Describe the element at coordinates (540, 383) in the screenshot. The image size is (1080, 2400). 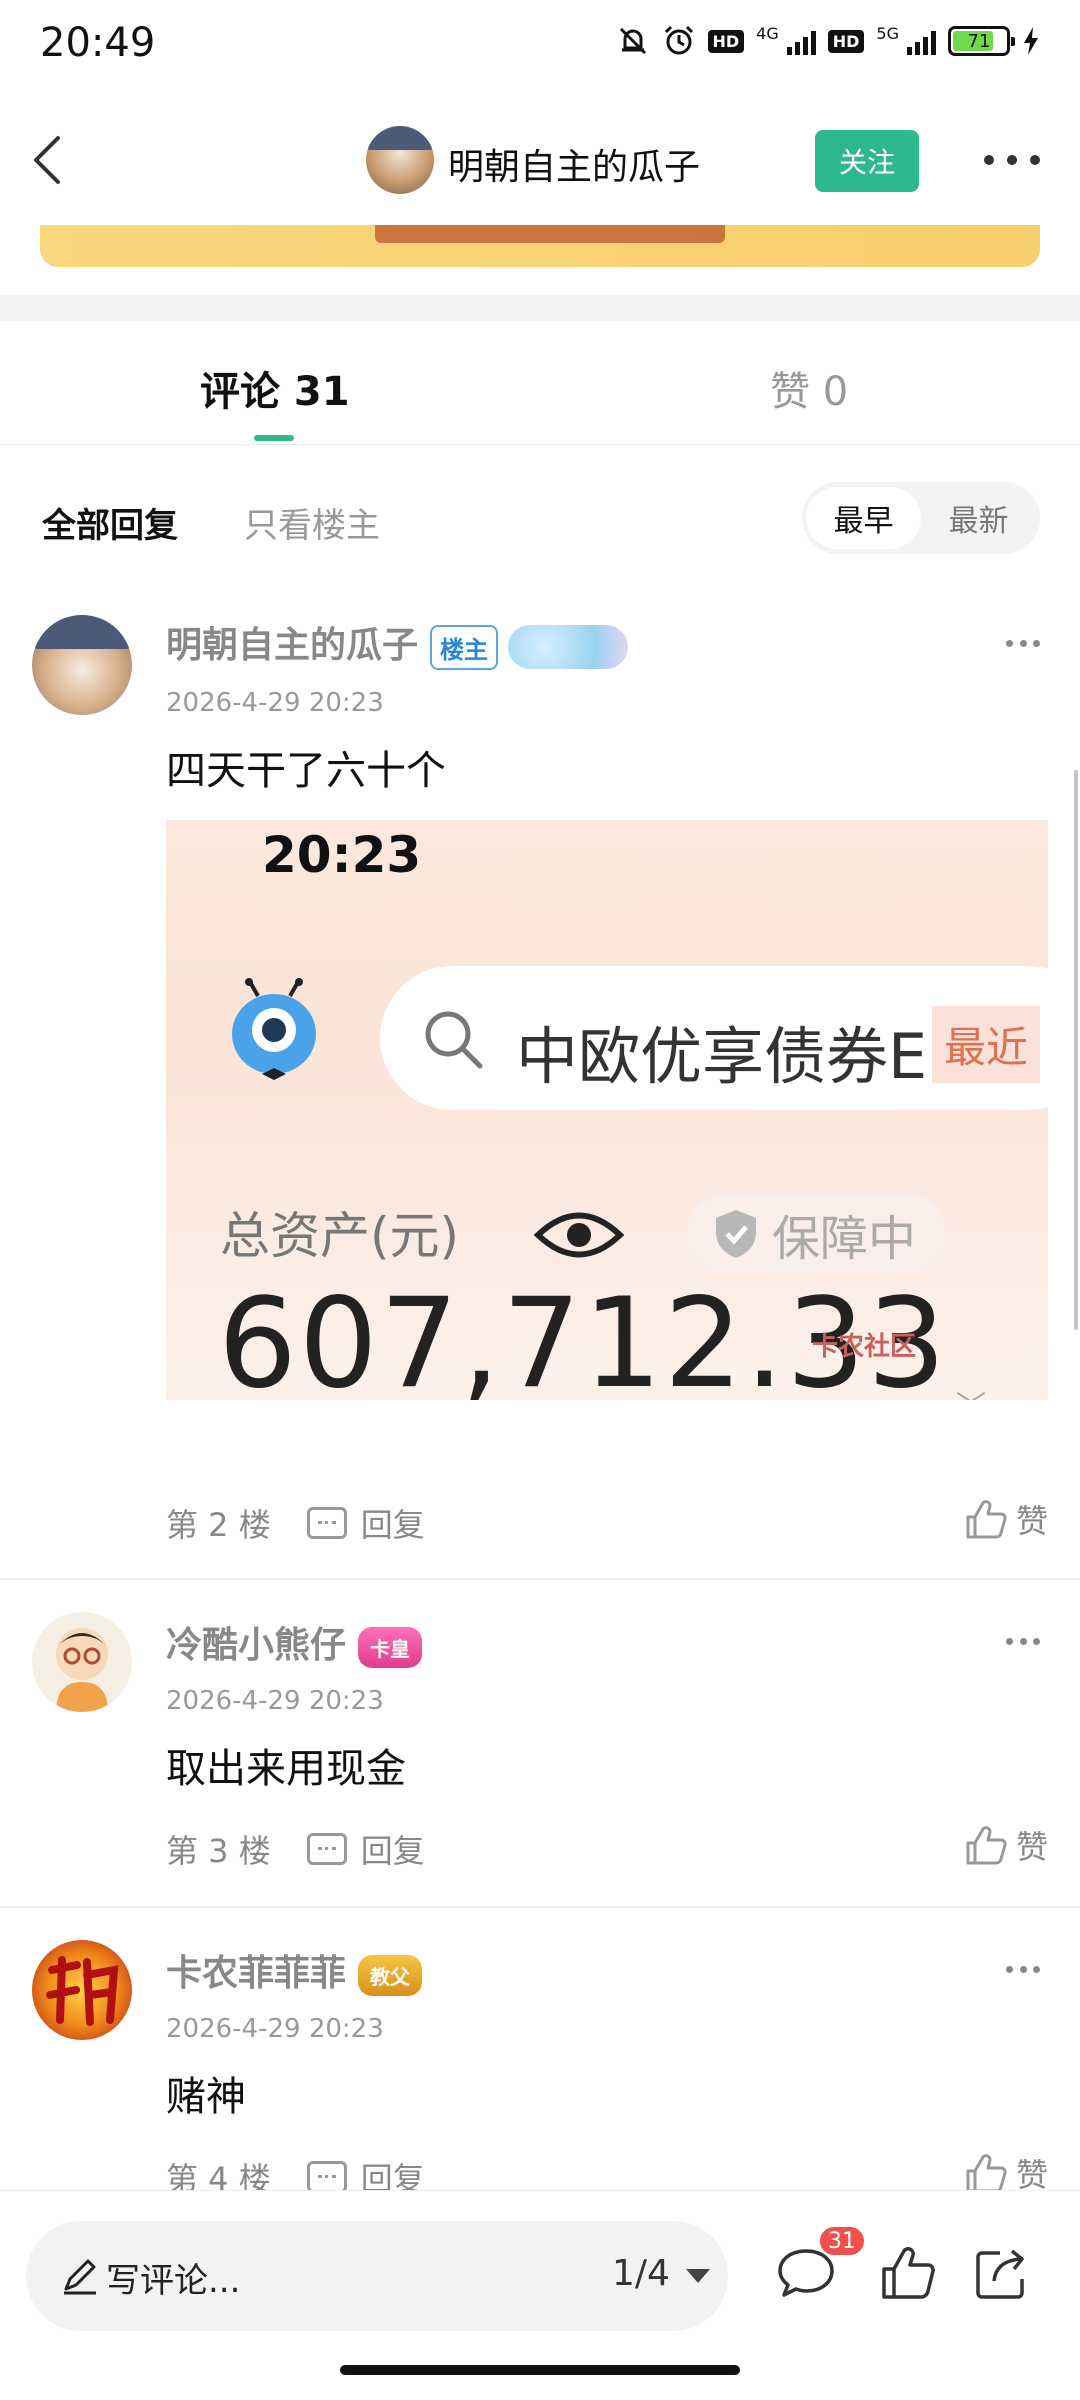
I see `comment-tabs: 评论 31 赞 0` at that location.